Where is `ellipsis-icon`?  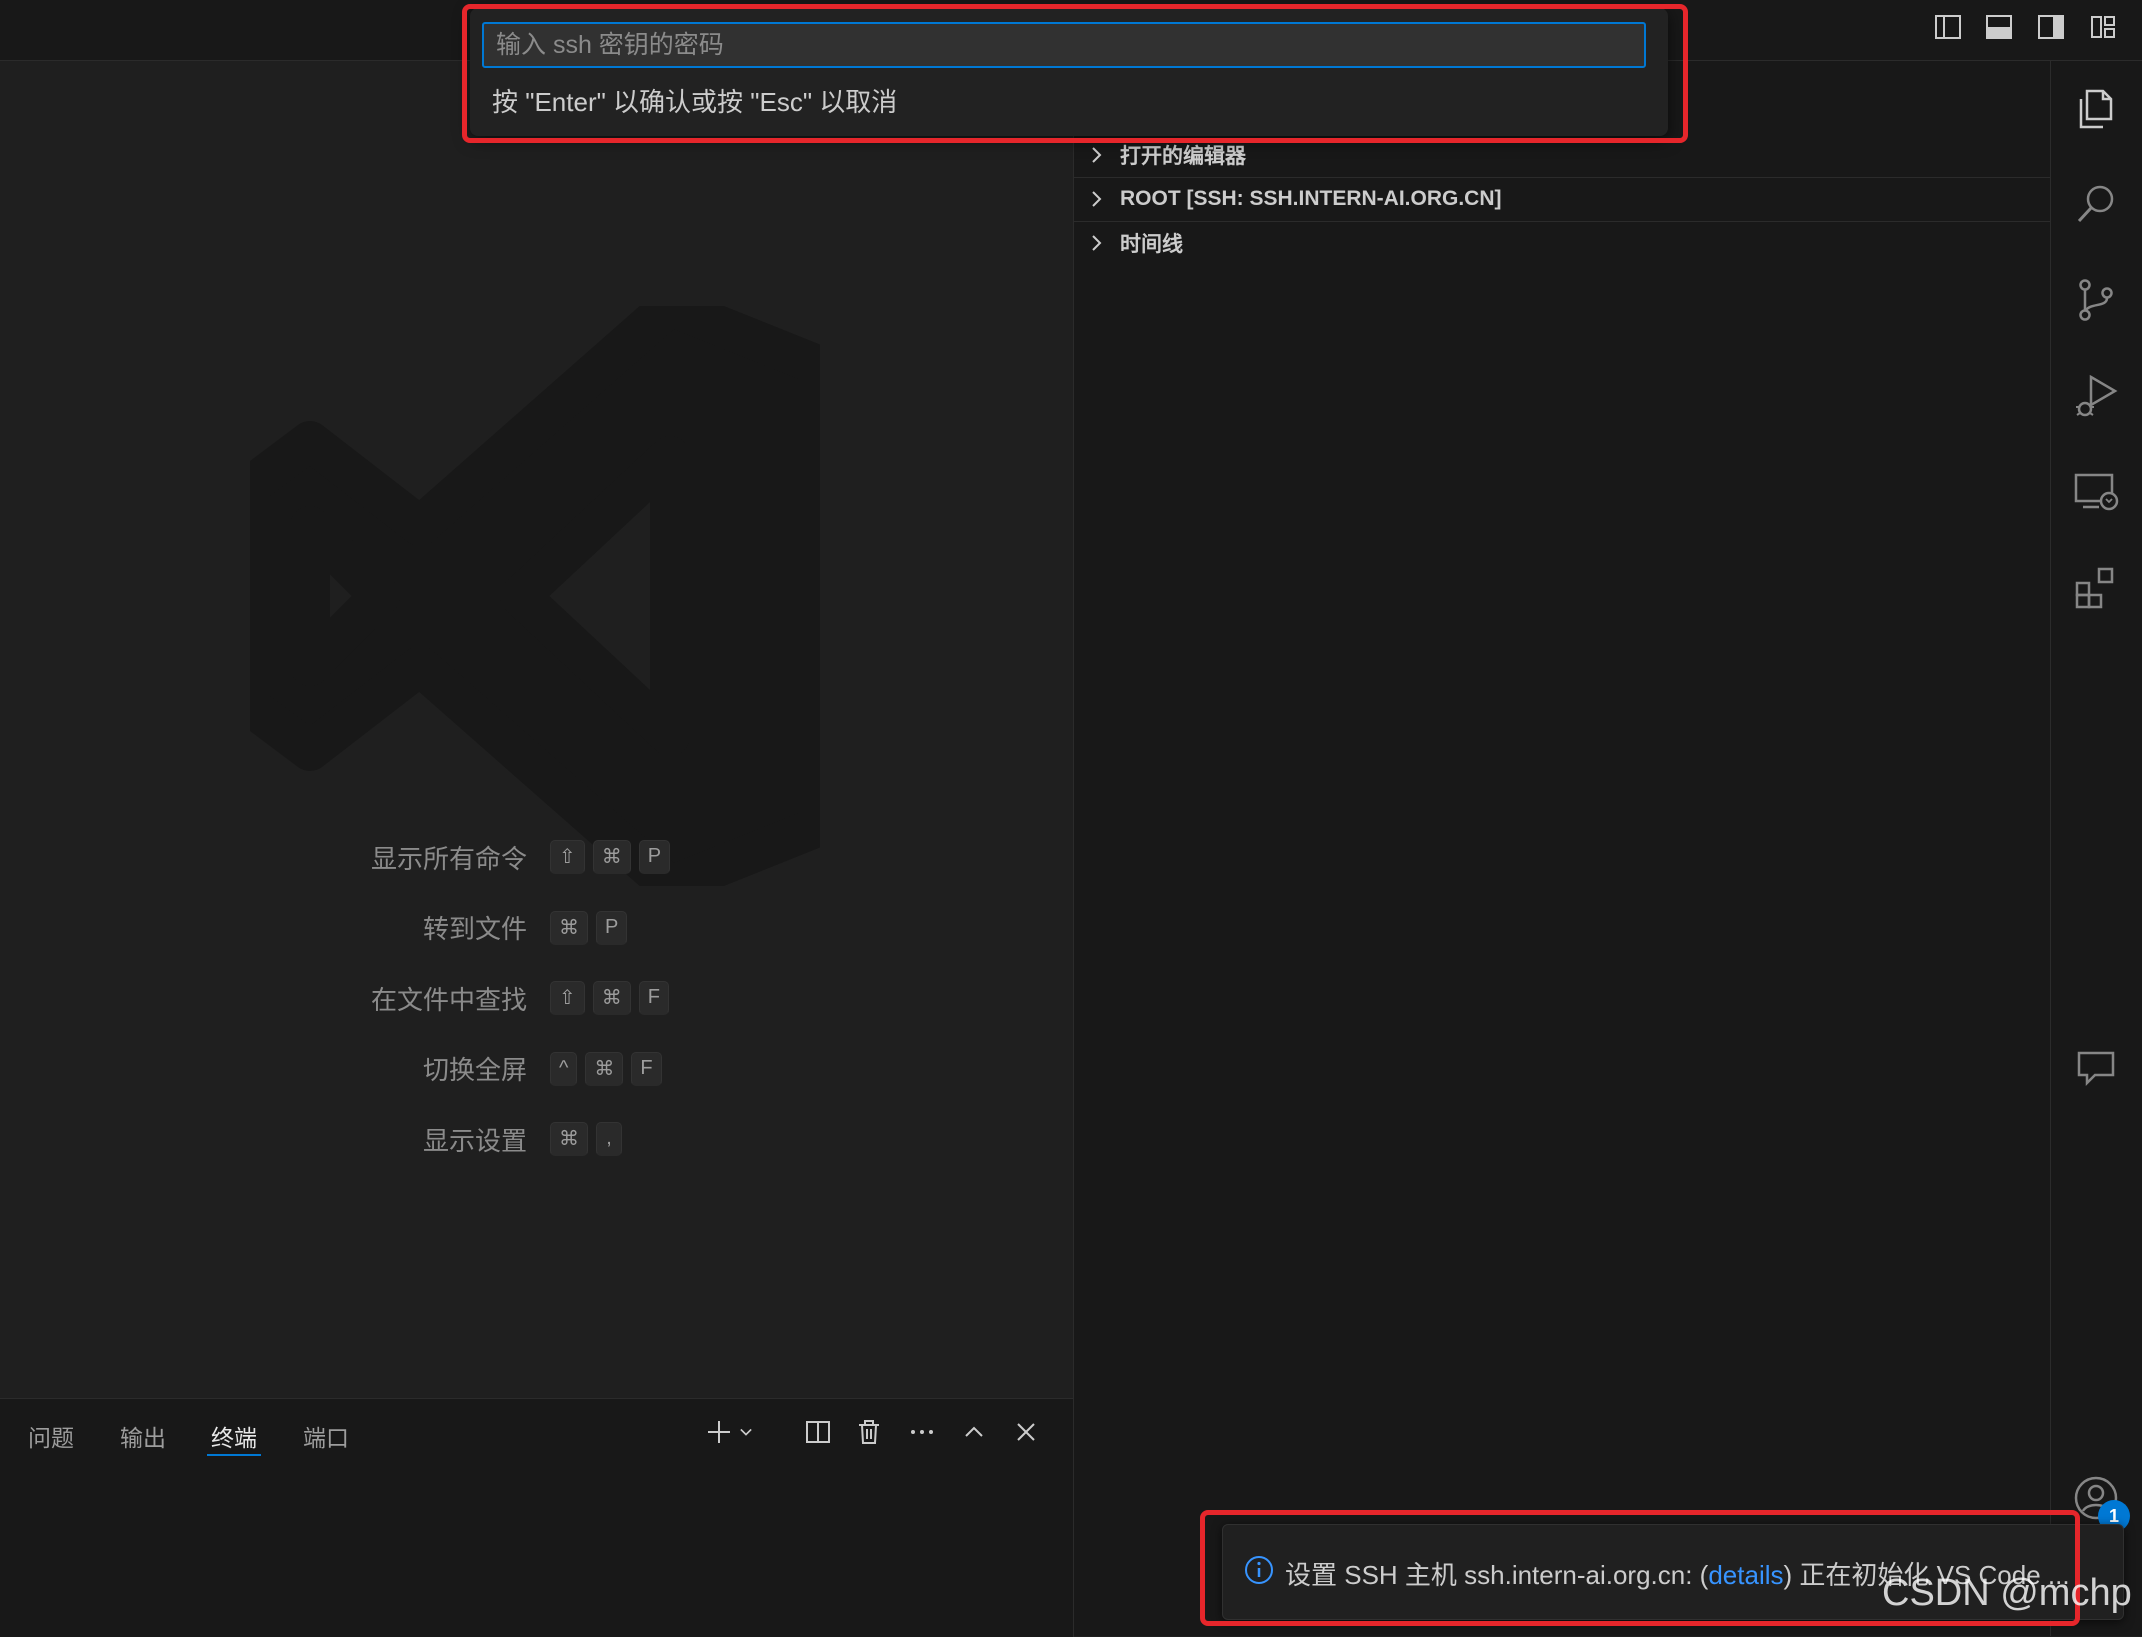
ellipsis-icon is located at coordinates (922, 1432).